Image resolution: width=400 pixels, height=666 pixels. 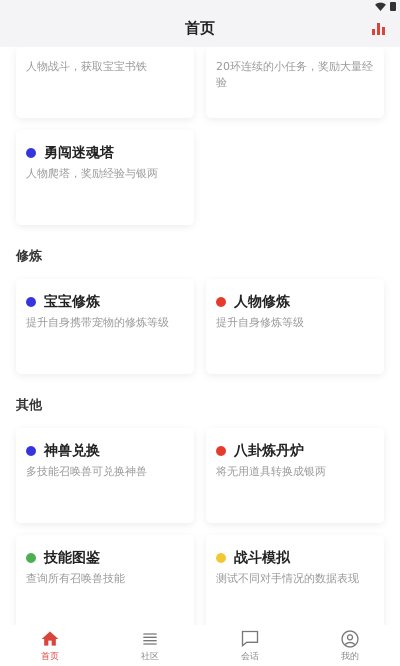 I want to click on feature-card: 神兽兑换 多技能召唤兽可兑换神兽, so click(x=105, y=475).